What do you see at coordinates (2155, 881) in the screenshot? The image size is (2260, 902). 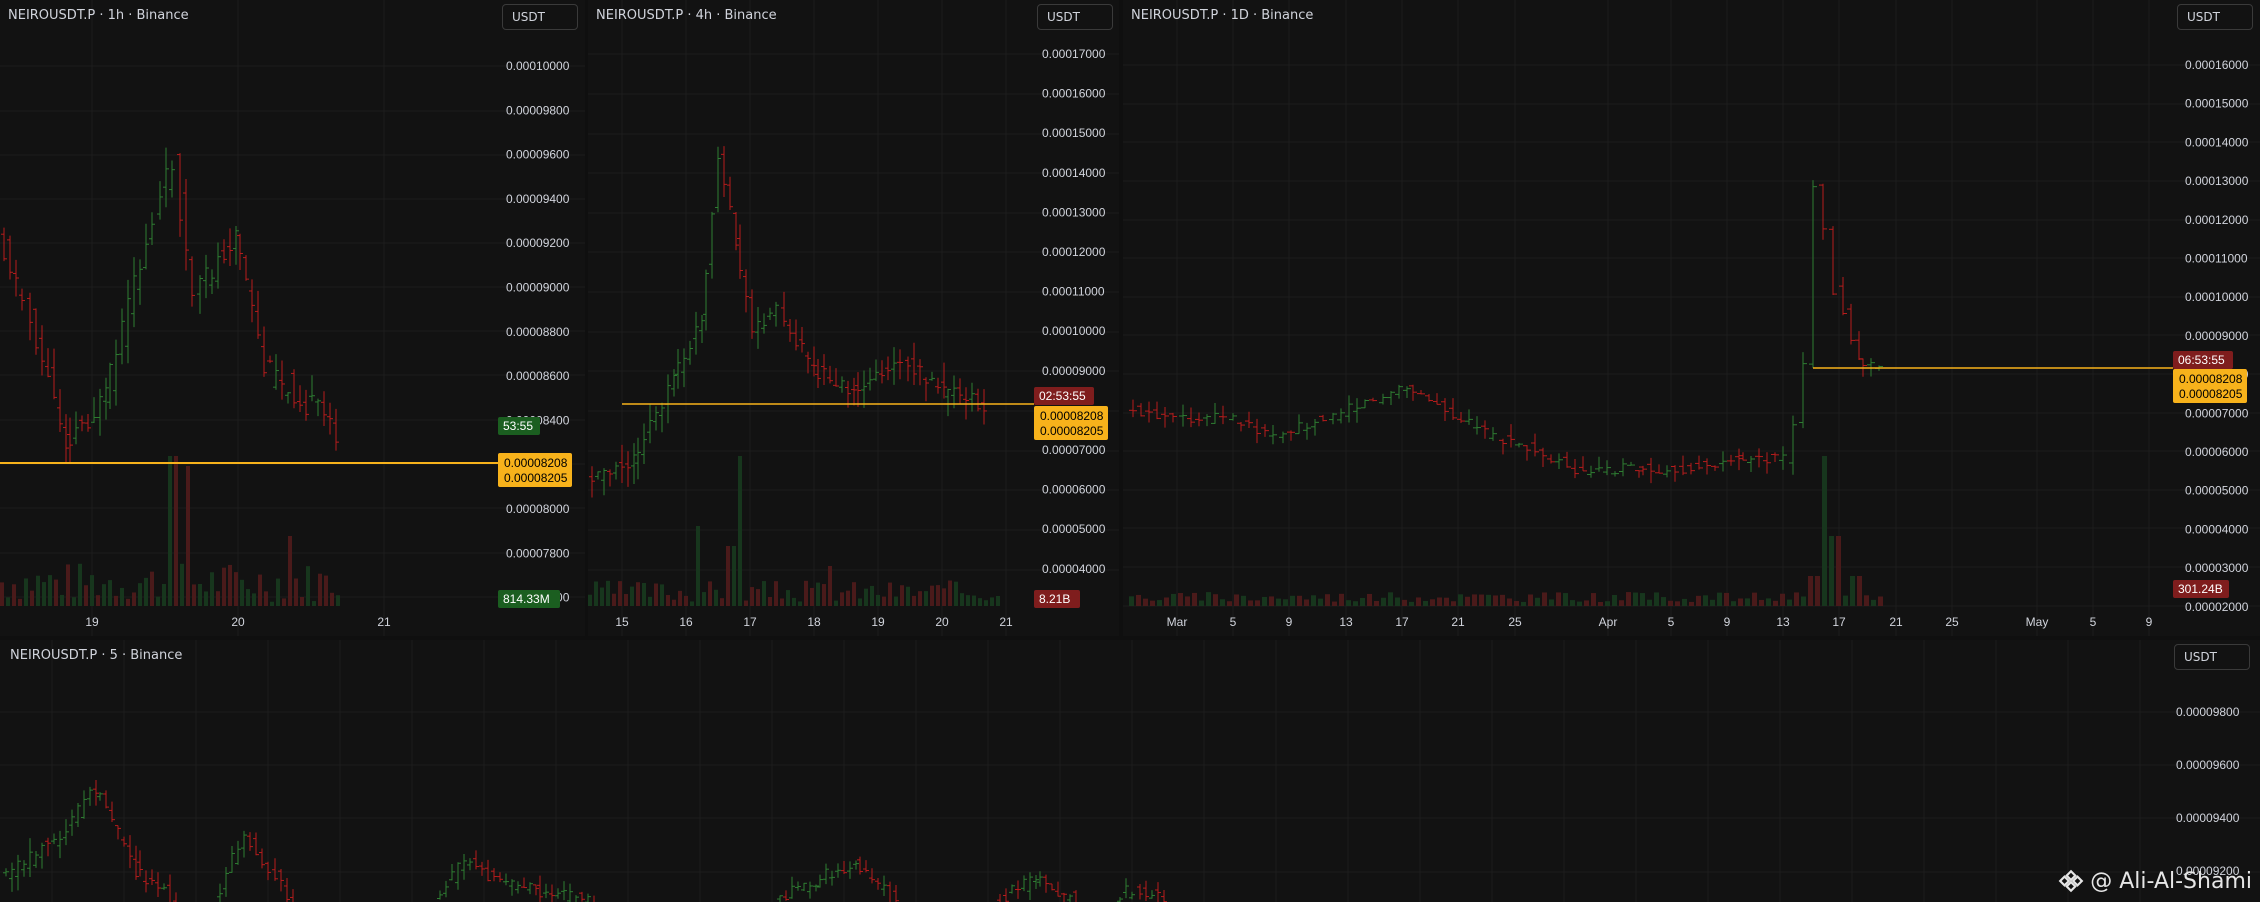 I see `watermark: @ Ali-Al-Shami` at bounding box center [2155, 881].